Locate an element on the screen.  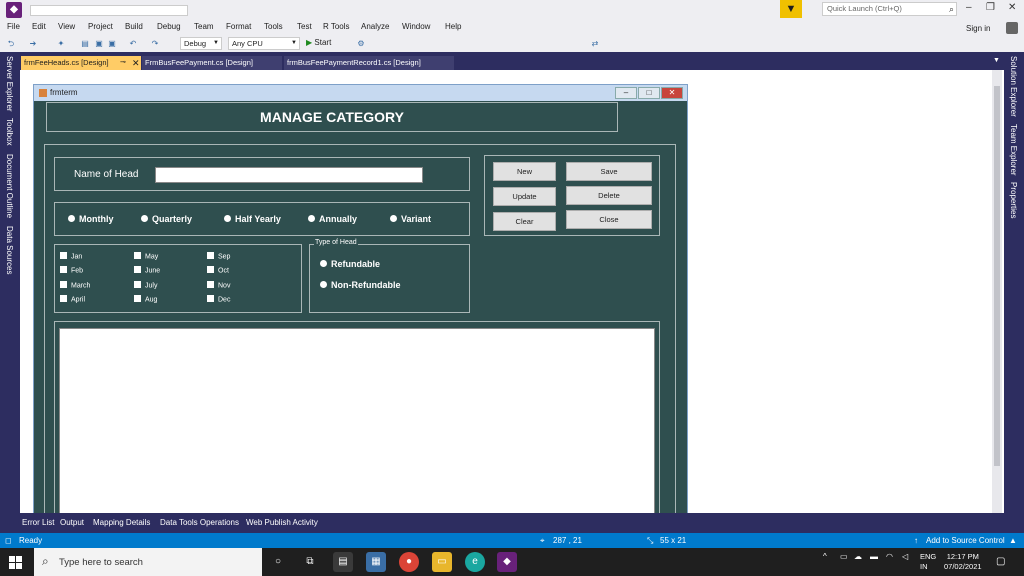
menu-debug: Debug is located at coordinates (169, 26).